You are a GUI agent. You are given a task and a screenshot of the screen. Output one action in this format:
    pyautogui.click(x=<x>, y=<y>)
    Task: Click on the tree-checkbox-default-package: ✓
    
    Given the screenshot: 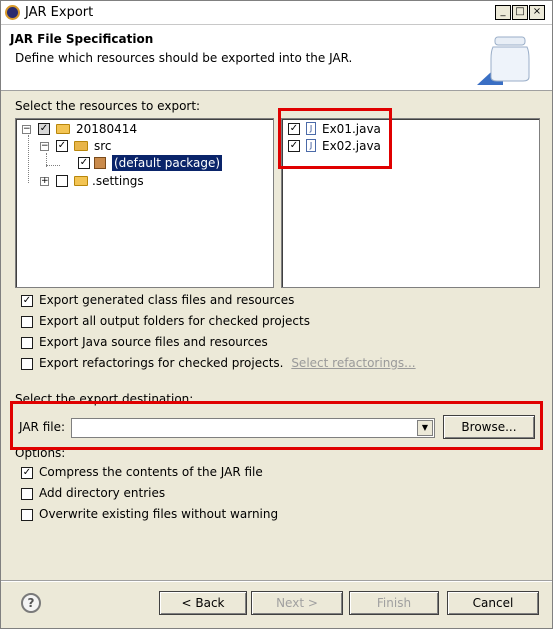 What is the action you would take?
    pyautogui.click(x=84, y=163)
    